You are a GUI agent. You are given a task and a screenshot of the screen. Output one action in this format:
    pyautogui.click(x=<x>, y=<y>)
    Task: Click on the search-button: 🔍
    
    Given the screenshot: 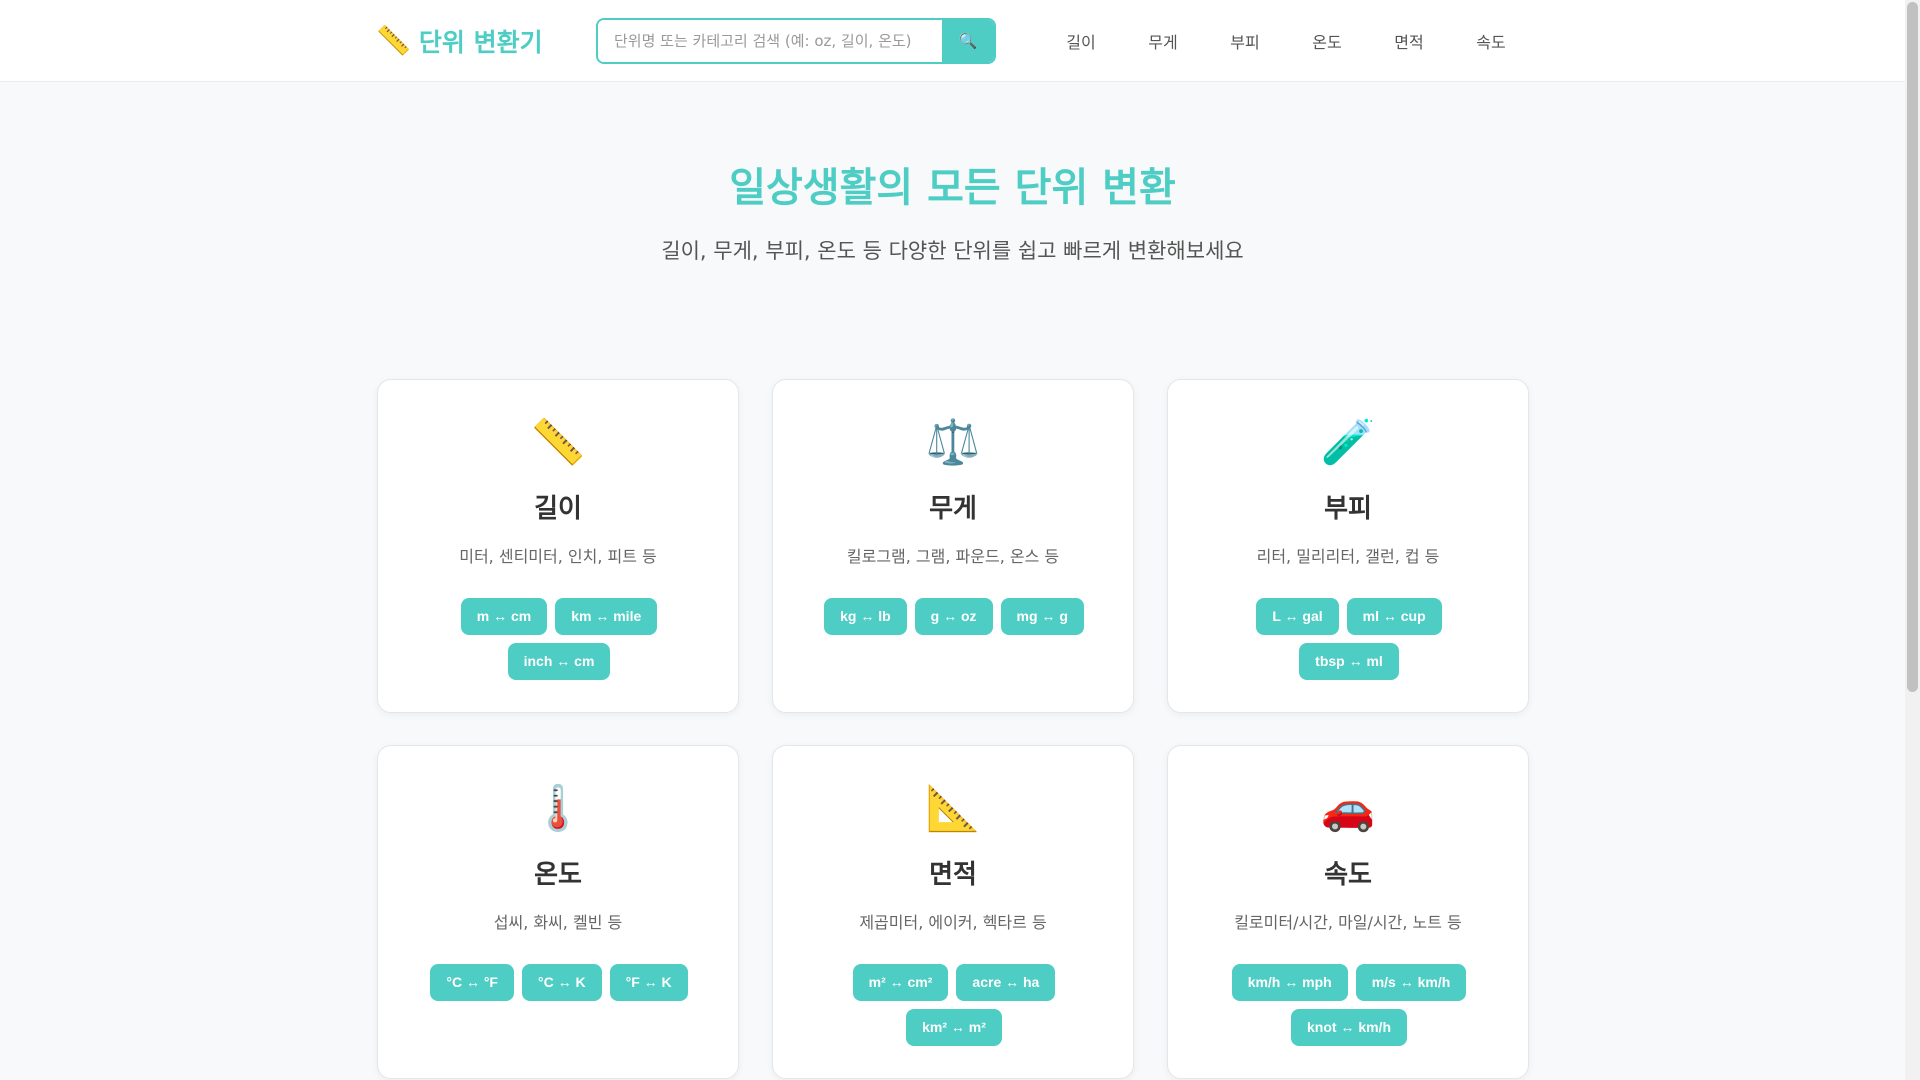 What is the action you would take?
    pyautogui.click(x=968, y=41)
    